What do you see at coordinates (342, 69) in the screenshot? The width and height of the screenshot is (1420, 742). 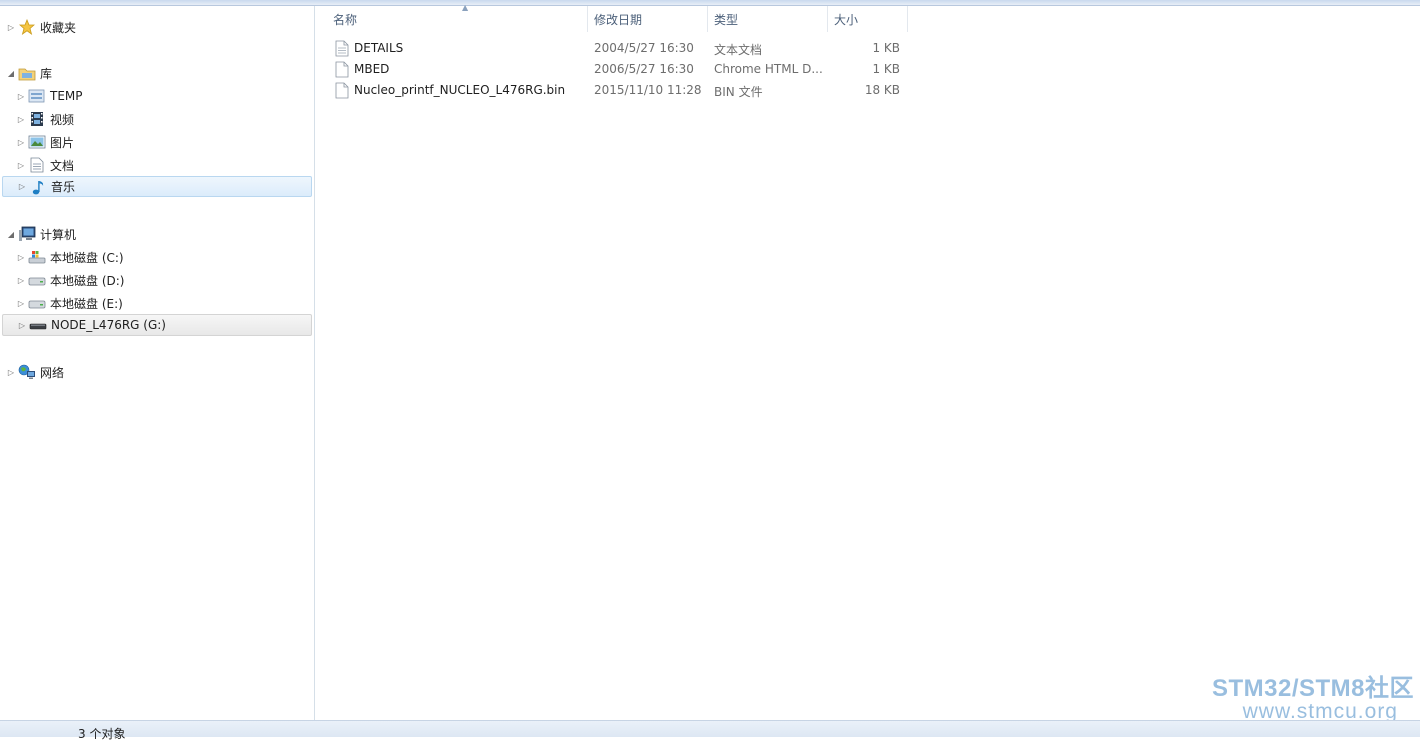 I see `html-file-icon` at bounding box center [342, 69].